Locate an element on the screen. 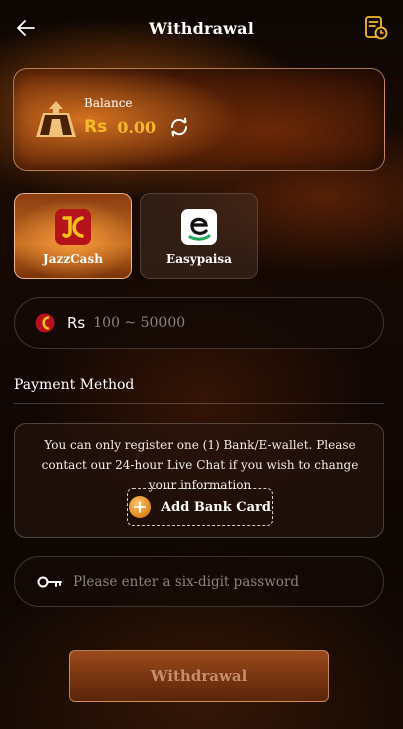  submit-label: Withdrawal is located at coordinates (199, 676).